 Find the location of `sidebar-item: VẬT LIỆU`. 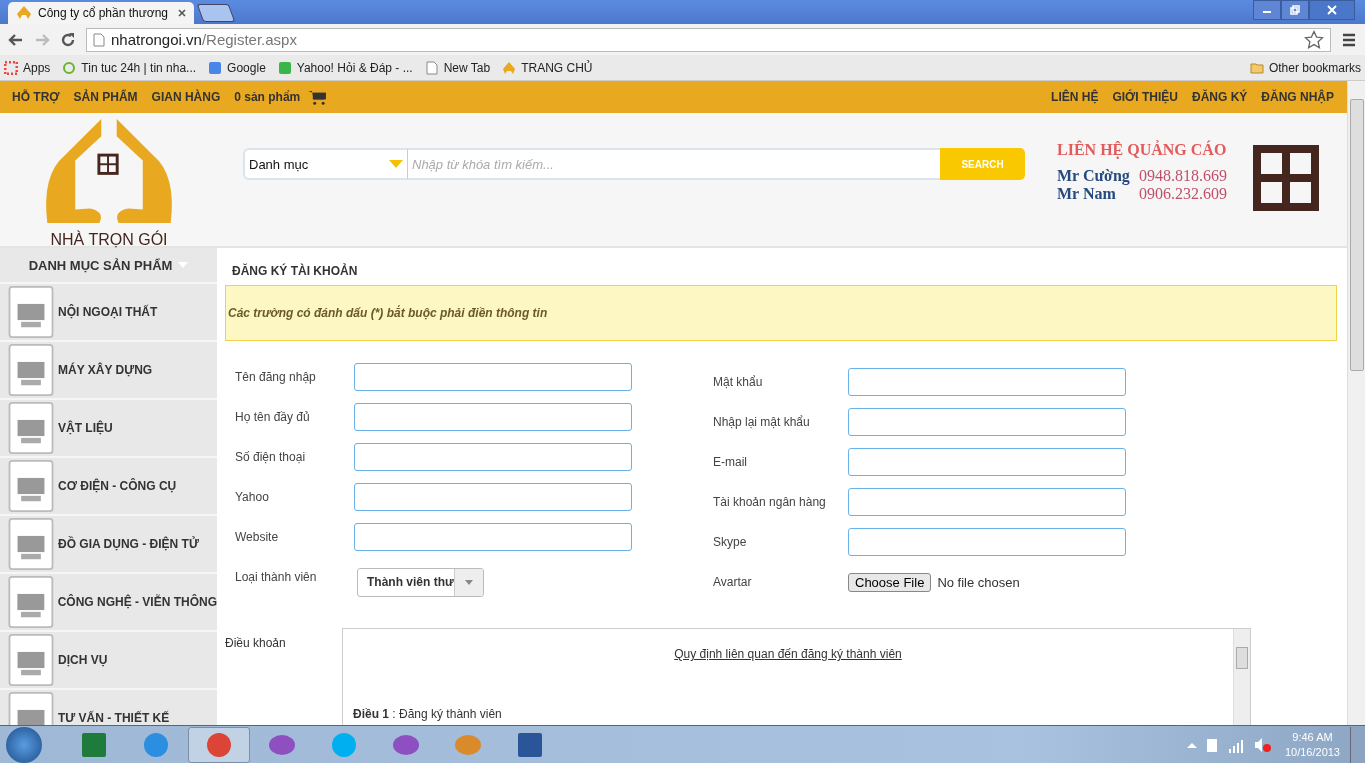

sidebar-item: VẬT LIỆU is located at coordinates (108, 429).